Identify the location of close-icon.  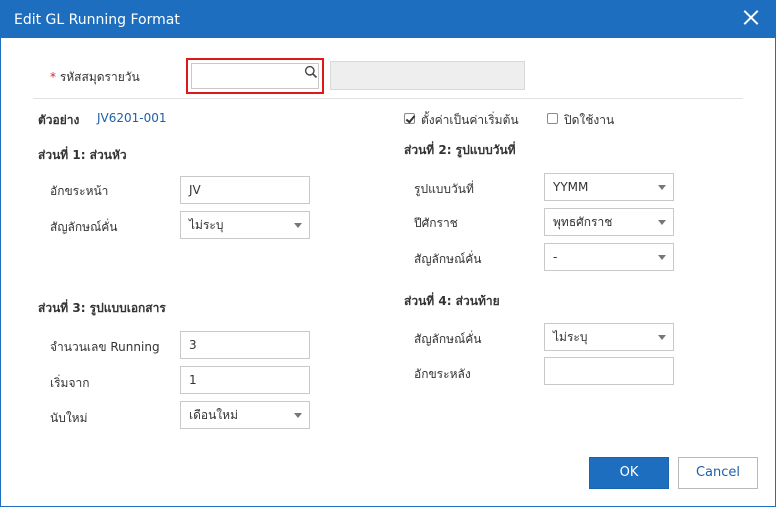
(751, 18).